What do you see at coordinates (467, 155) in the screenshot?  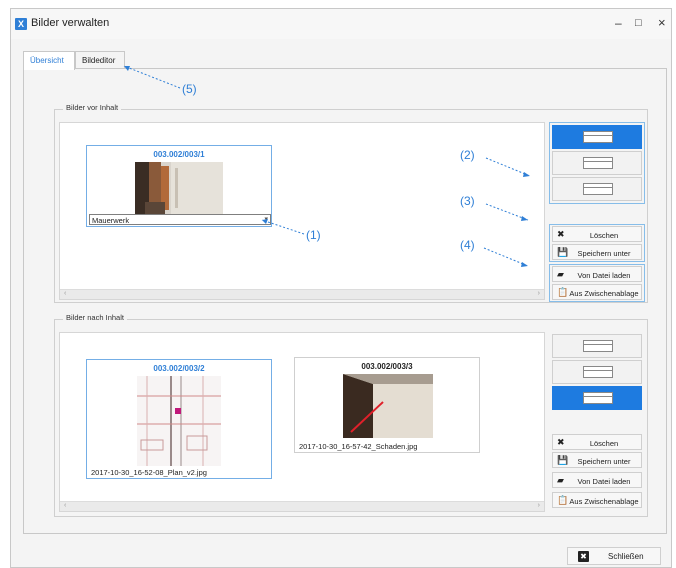 I see `annotation-label-2: (2)` at bounding box center [467, 155].